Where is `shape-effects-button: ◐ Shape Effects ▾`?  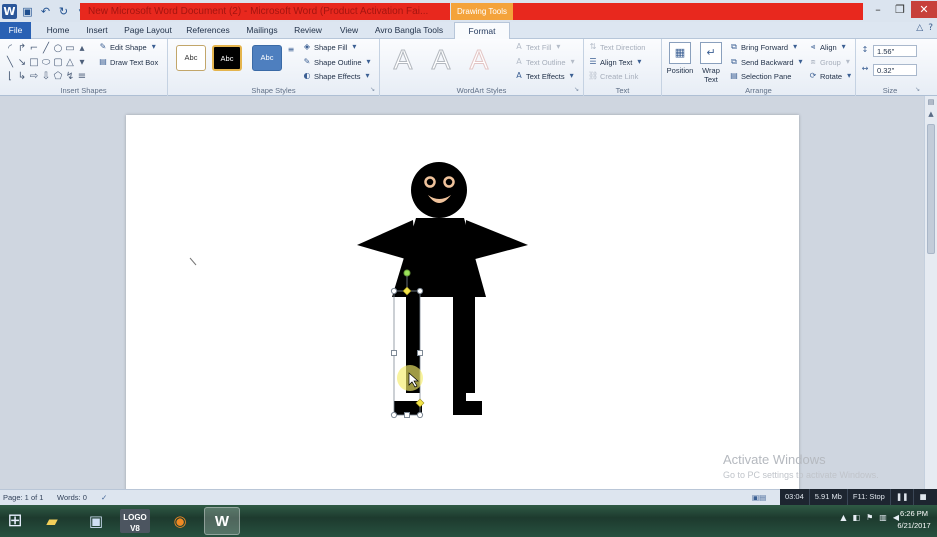 shape-effects-button: ◐ Shape Effects ▾ is located at coordinates (337, 76).